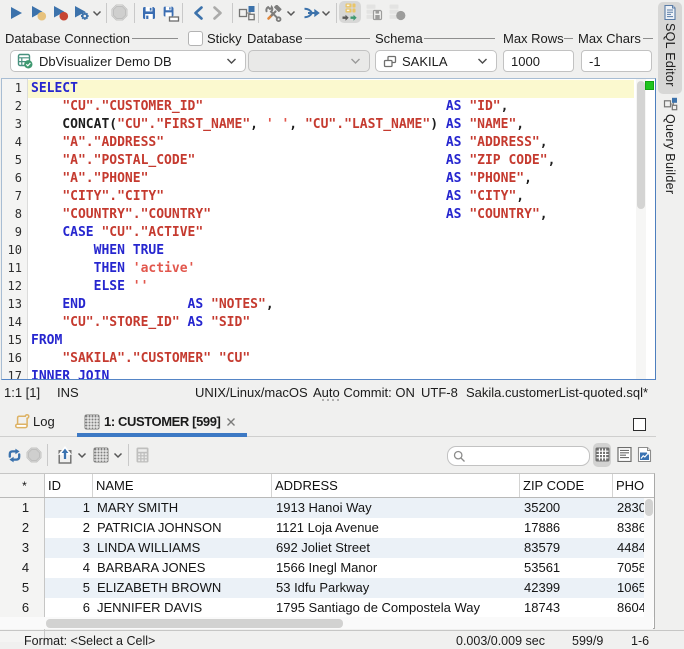  What do you see at coordinates (182, 508) in the screenshot?
I see `table-cell-name: MARY SMITH` at bounding box center [182, 508].